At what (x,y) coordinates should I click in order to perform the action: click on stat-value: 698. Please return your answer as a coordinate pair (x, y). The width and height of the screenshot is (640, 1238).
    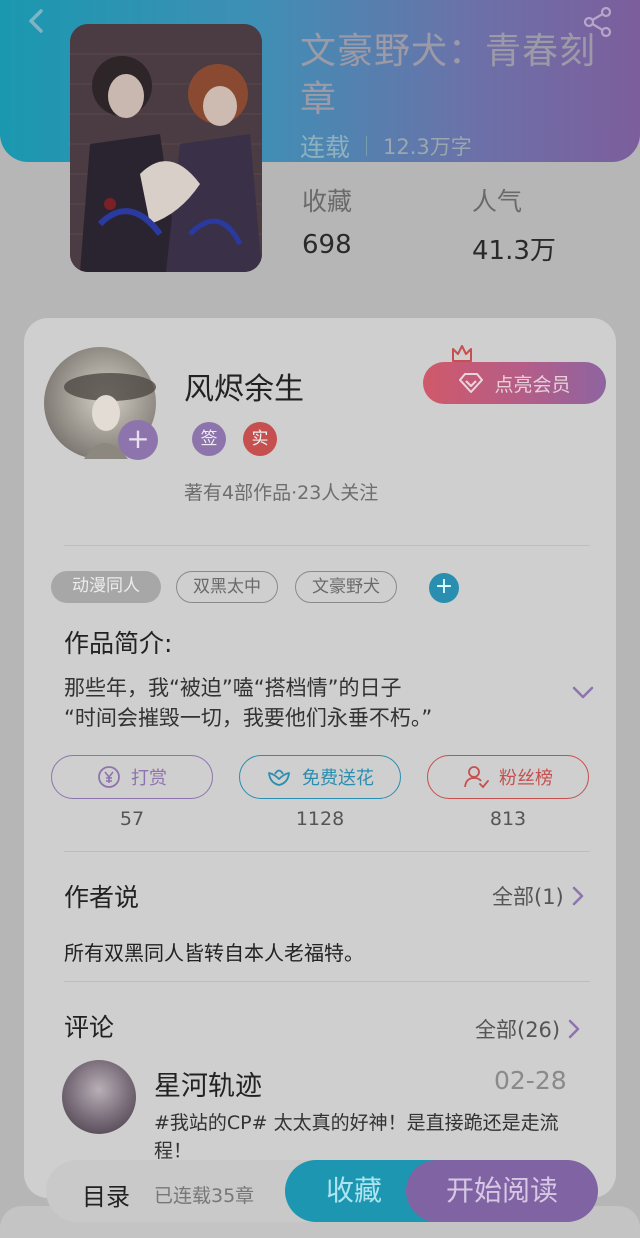
    Looking at the image, I should click on (327, 245).